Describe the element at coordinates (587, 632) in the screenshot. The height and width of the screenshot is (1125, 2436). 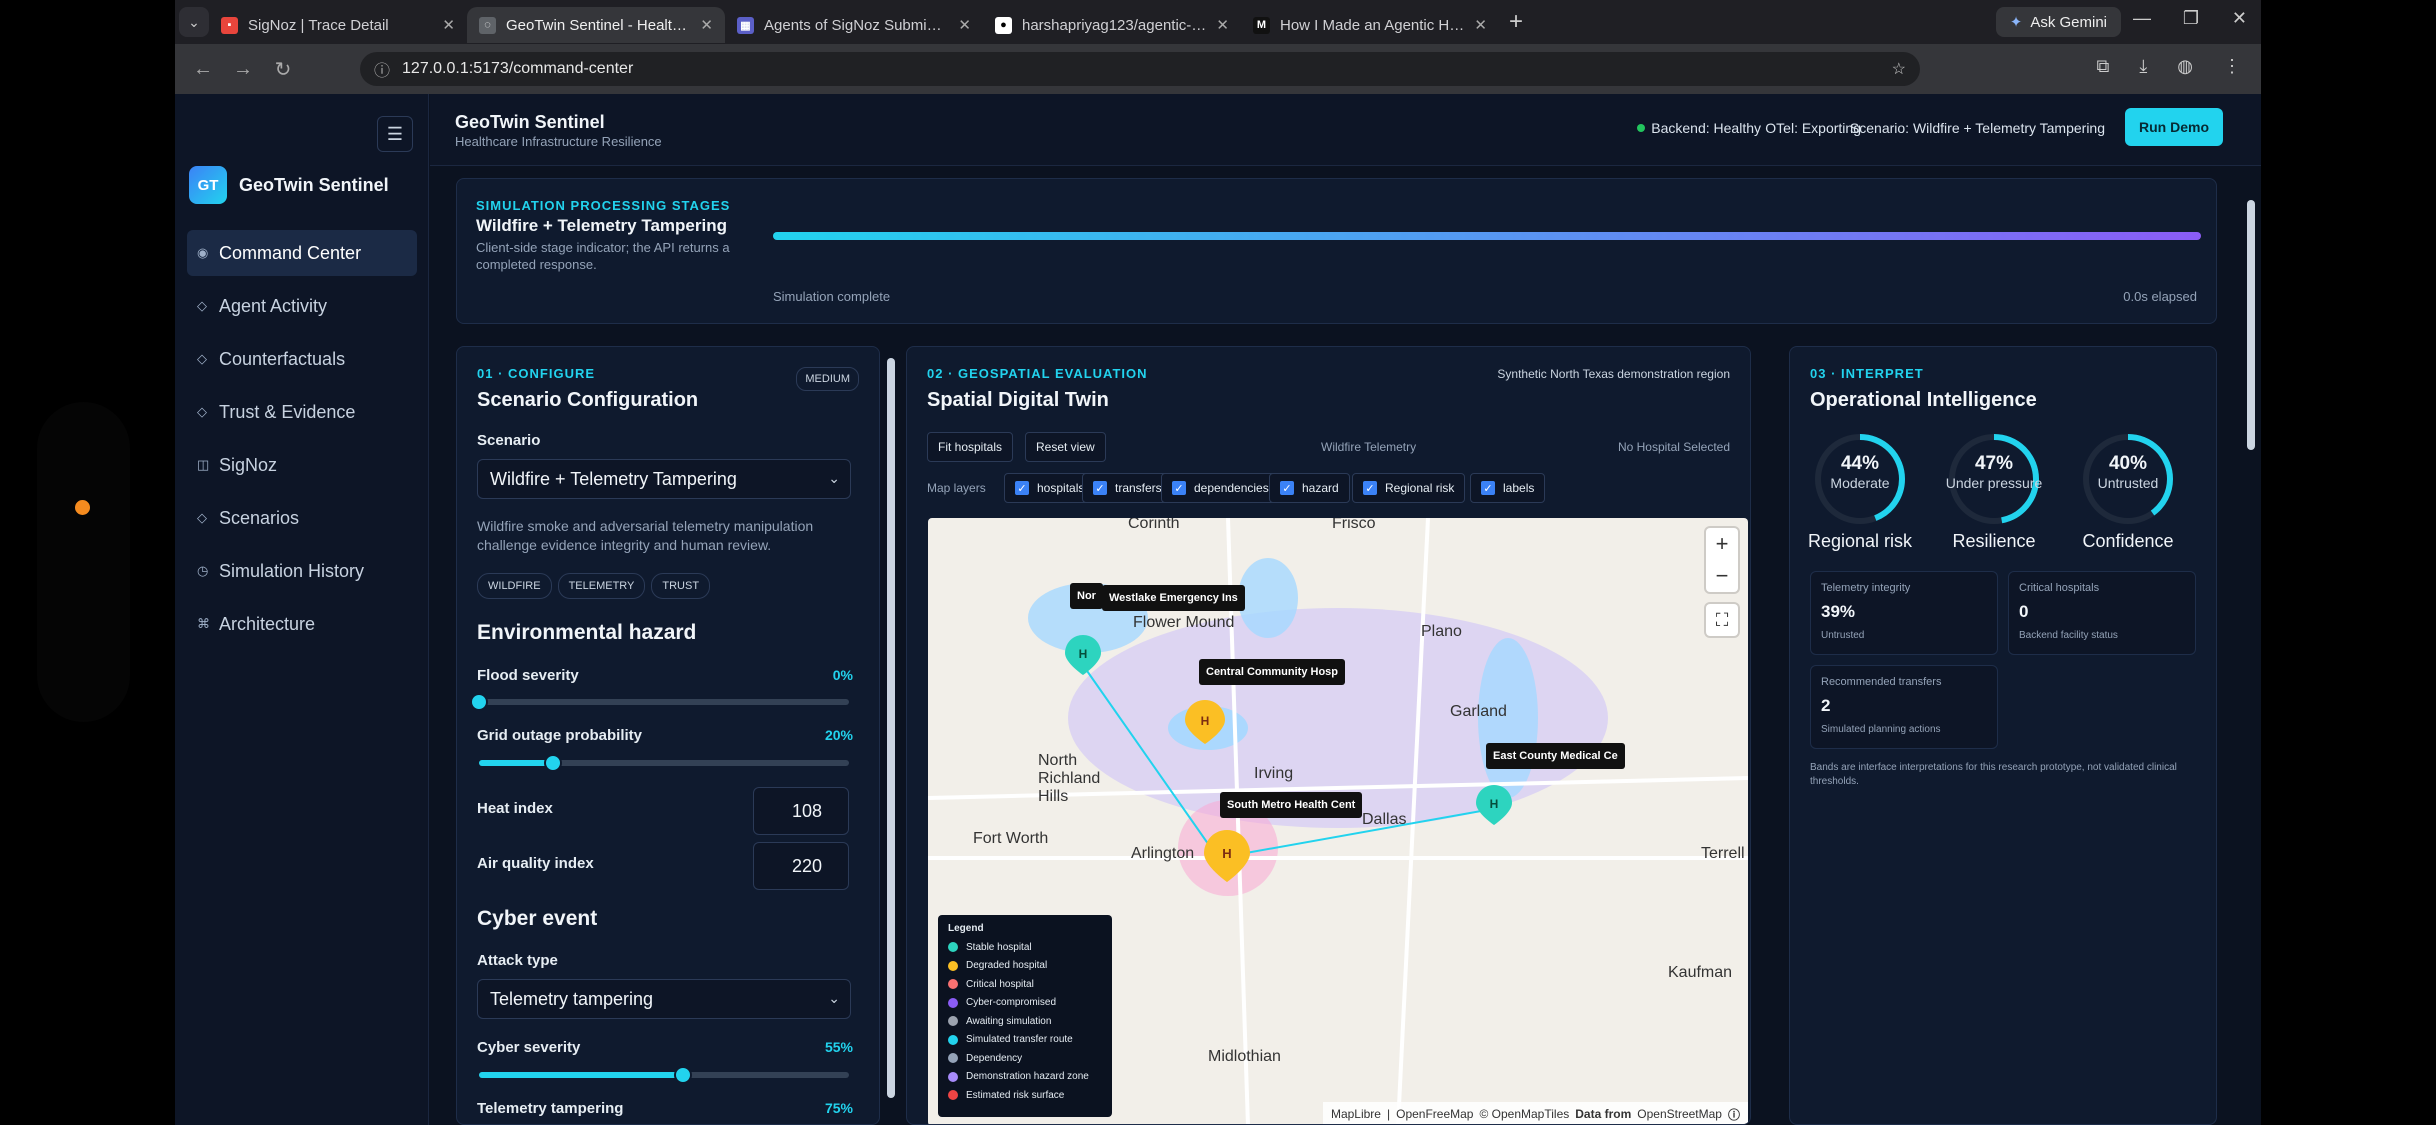
I see `env-hazard-title: Environmental hazard` at that location.